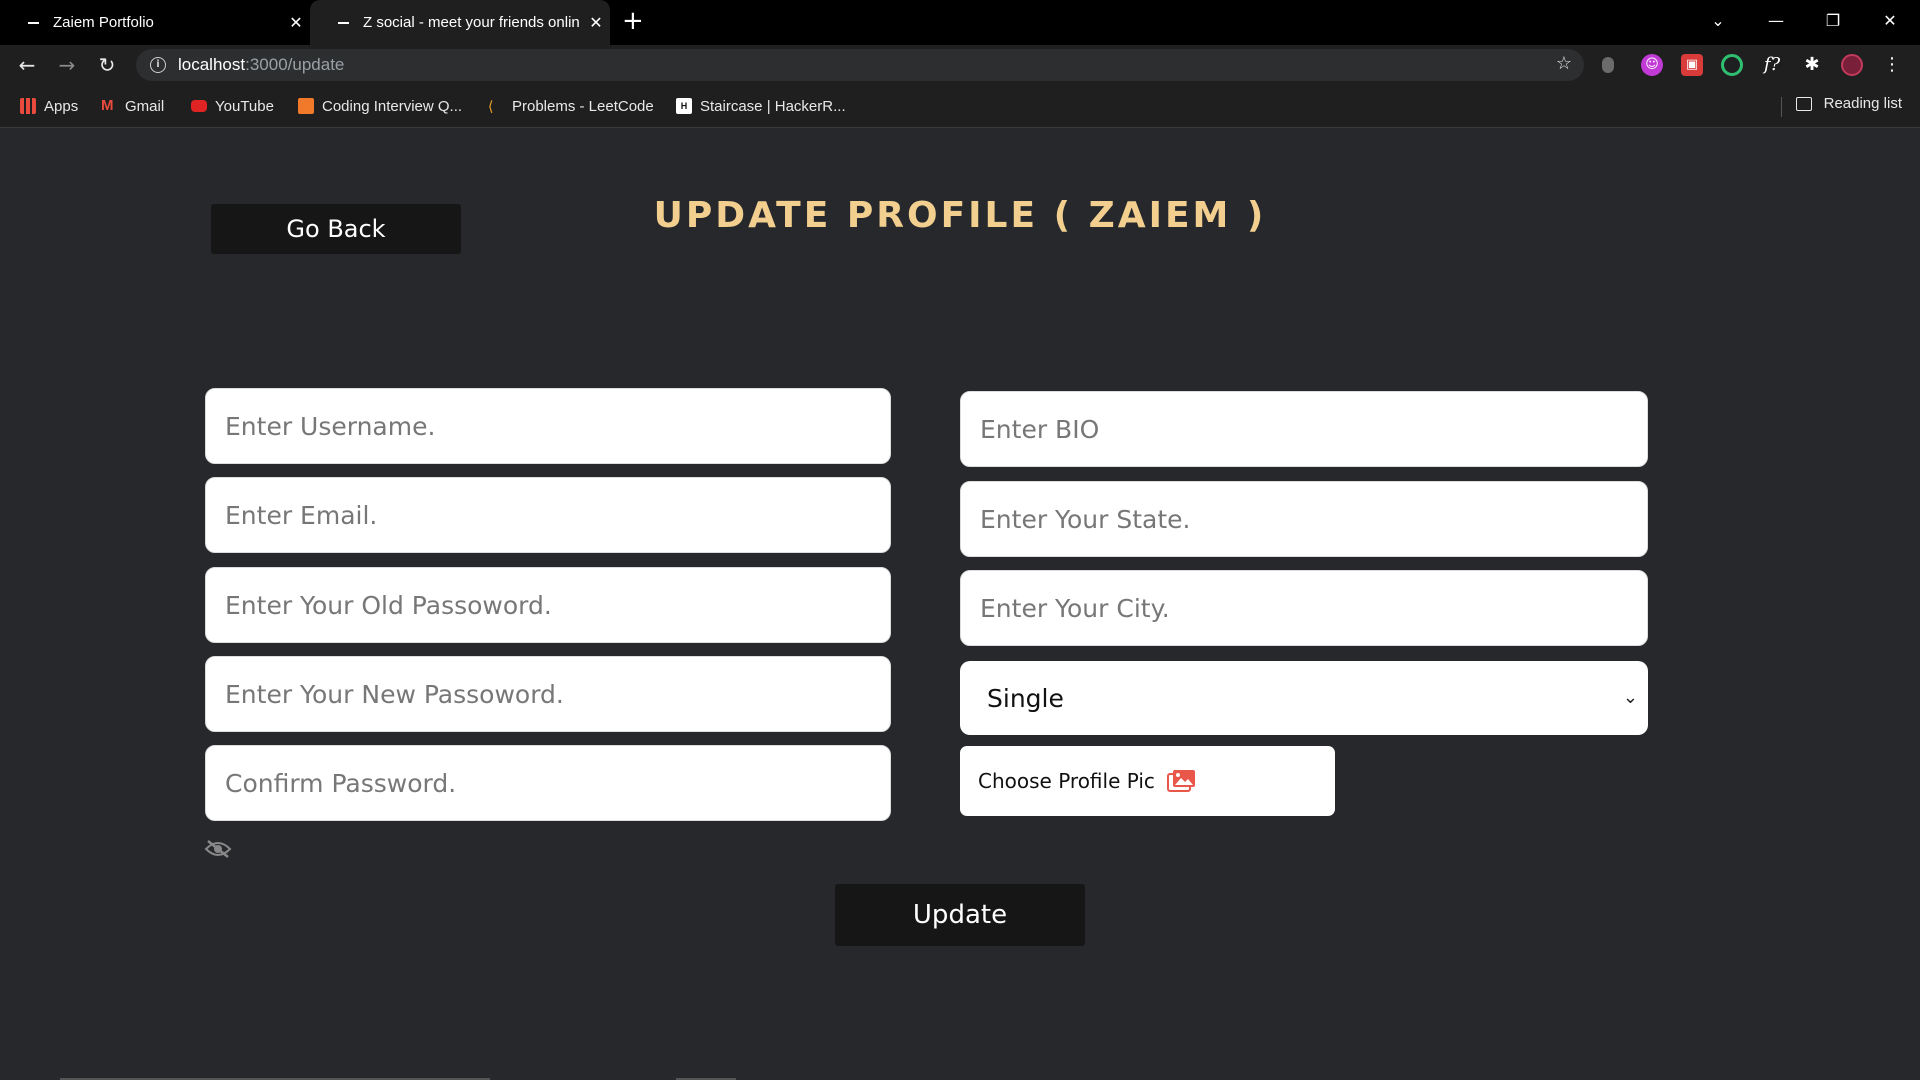  I want to click on back-icon: ←, so click(27, 65).